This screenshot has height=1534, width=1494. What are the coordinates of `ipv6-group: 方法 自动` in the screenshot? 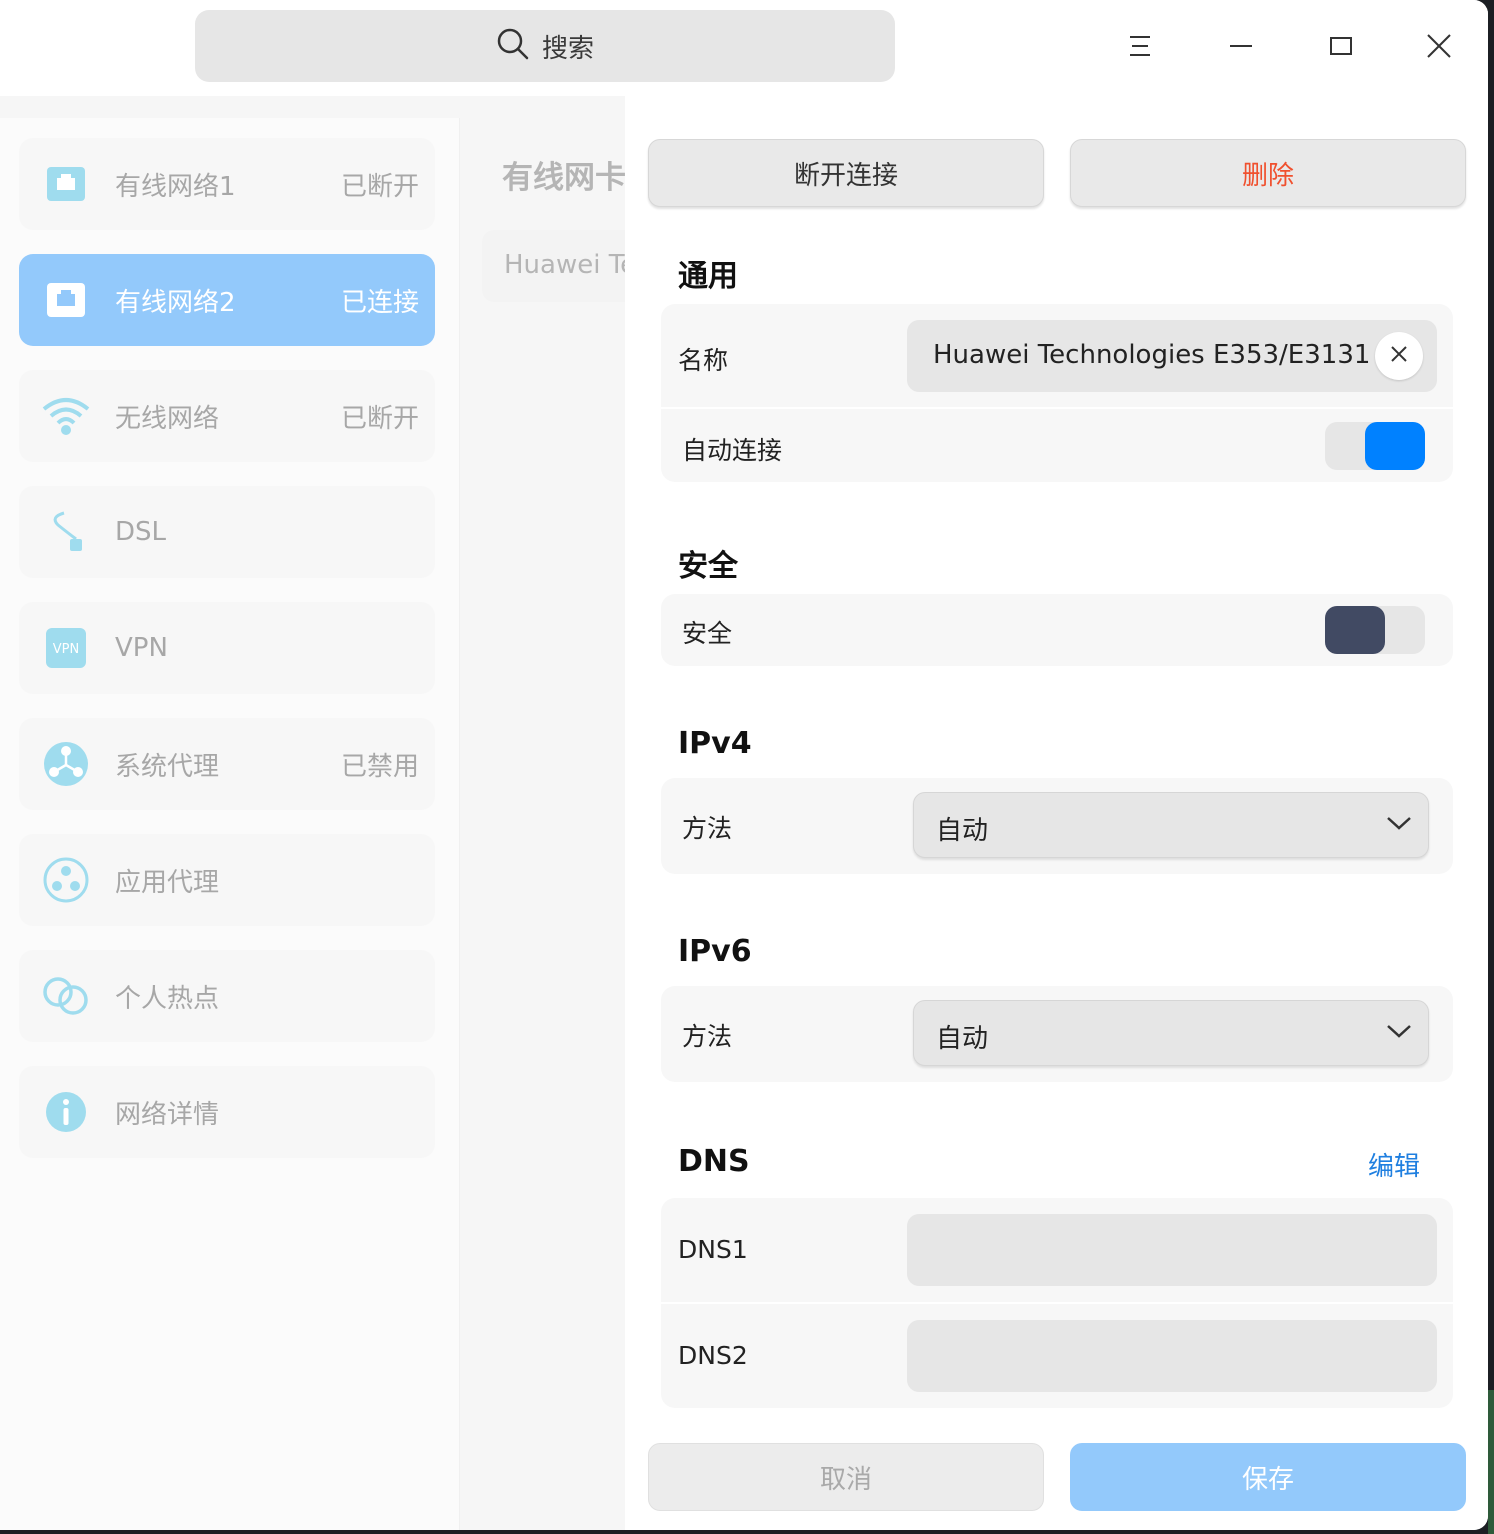 It's located at (1057, 1034).